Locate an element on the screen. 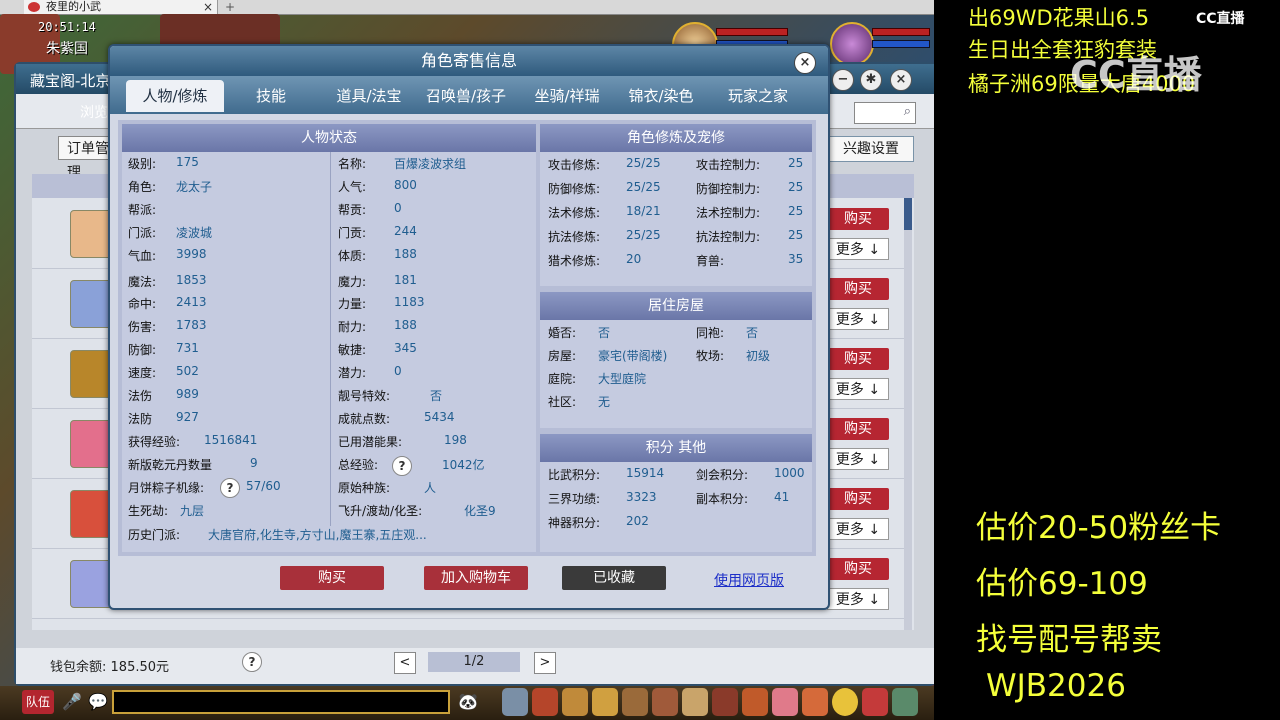 This screenshot has height=720, width=1280. guild-icon is located at coordinates (725, 702).